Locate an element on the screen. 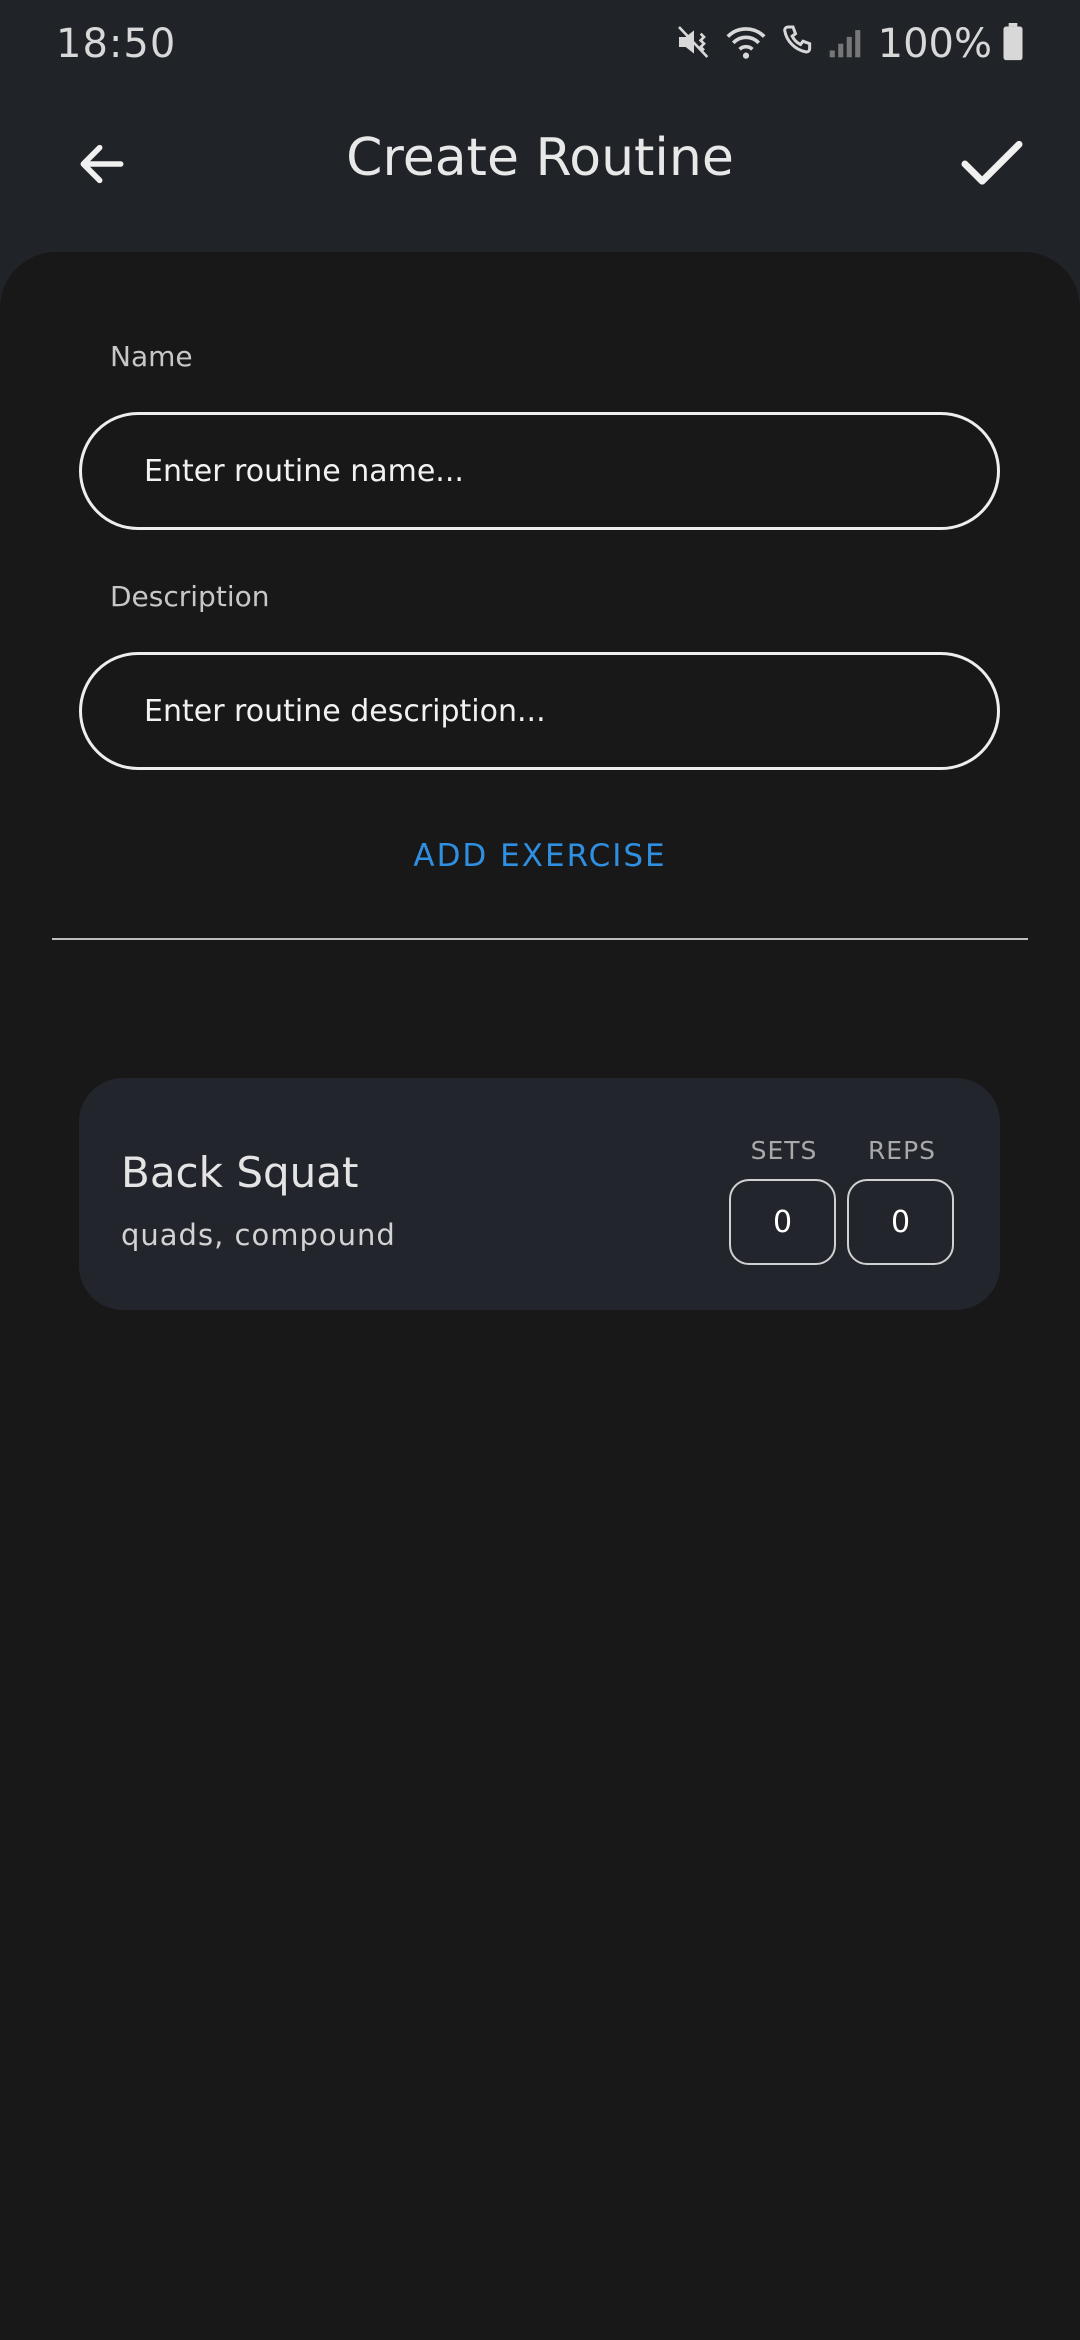  signal-icon is located at coordinates (845, 44).